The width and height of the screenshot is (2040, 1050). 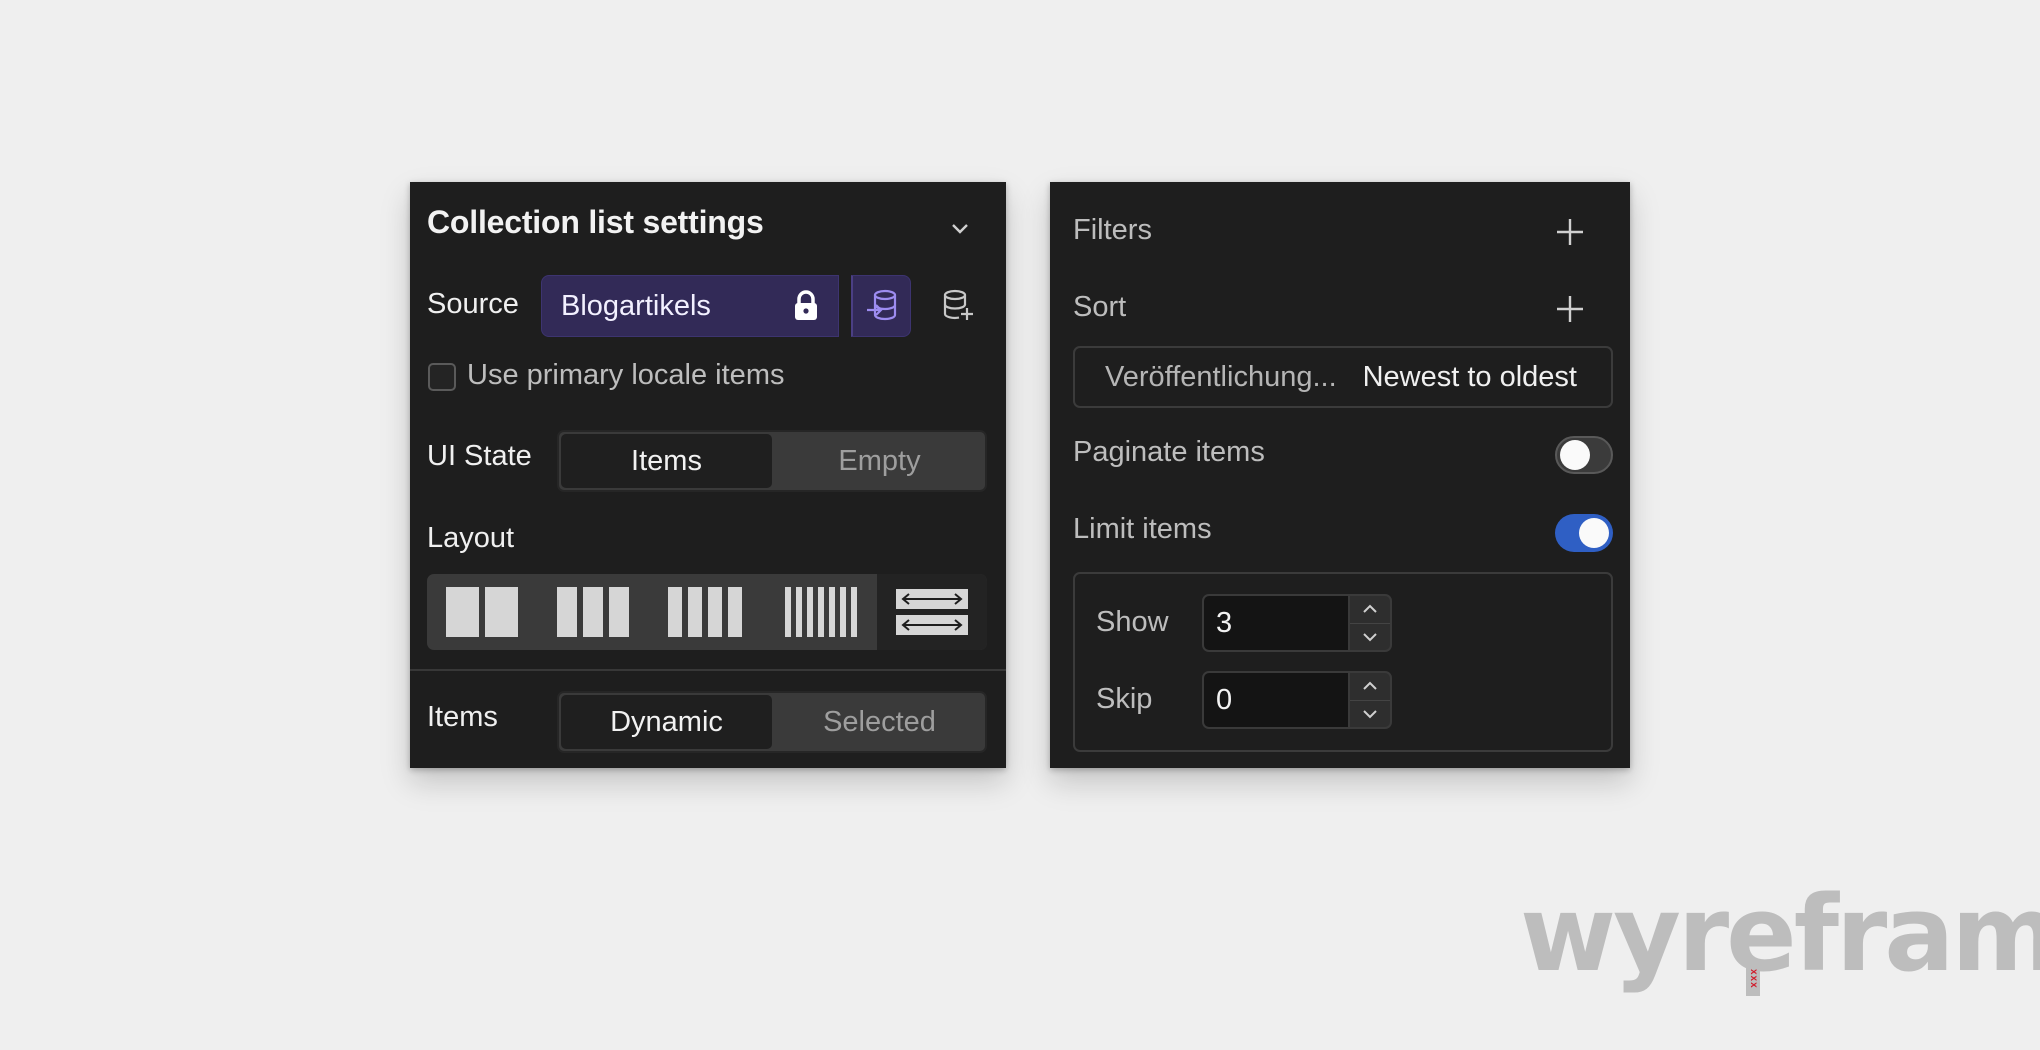 I want to click on skip-increment-button, so click(x=1370, y=686).